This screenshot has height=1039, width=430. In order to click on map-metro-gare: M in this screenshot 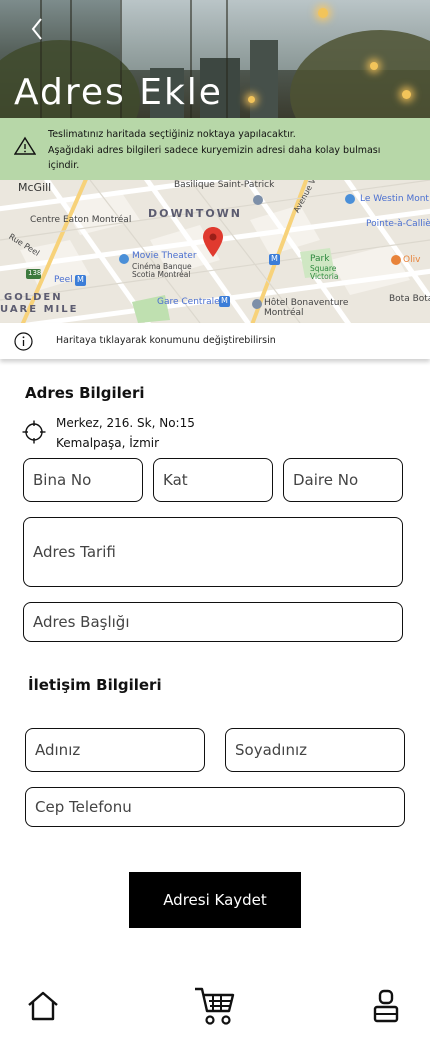, I will do `click(224, 300)`.